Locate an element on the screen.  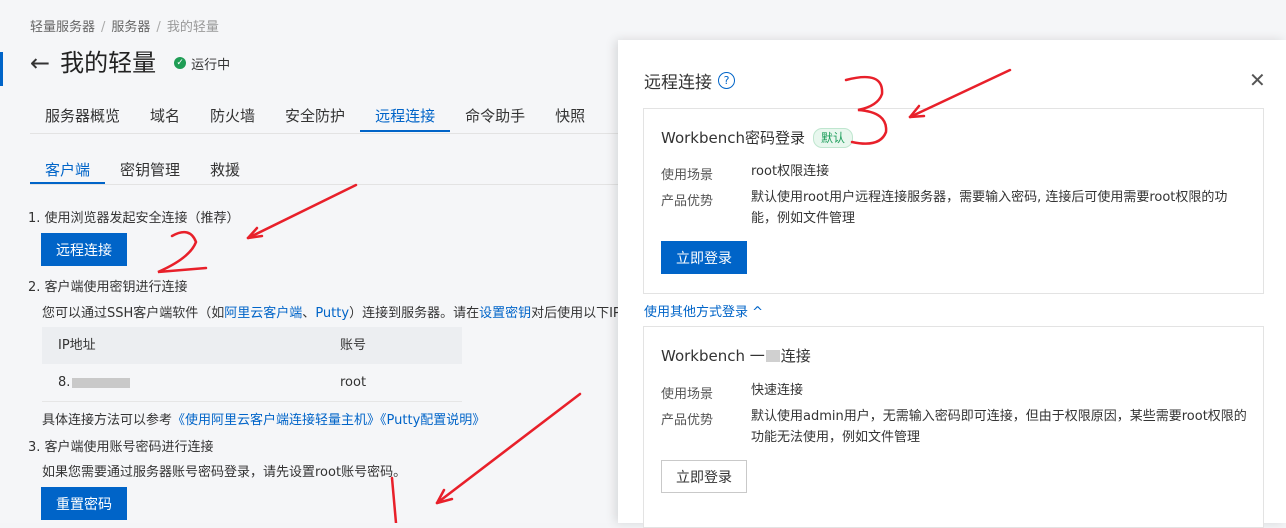
reference-text: 具体连接方法可以参考《使用阿里云客户端连接轻量主机》《Putty配置说明》 is located at coordinates (263, 418).